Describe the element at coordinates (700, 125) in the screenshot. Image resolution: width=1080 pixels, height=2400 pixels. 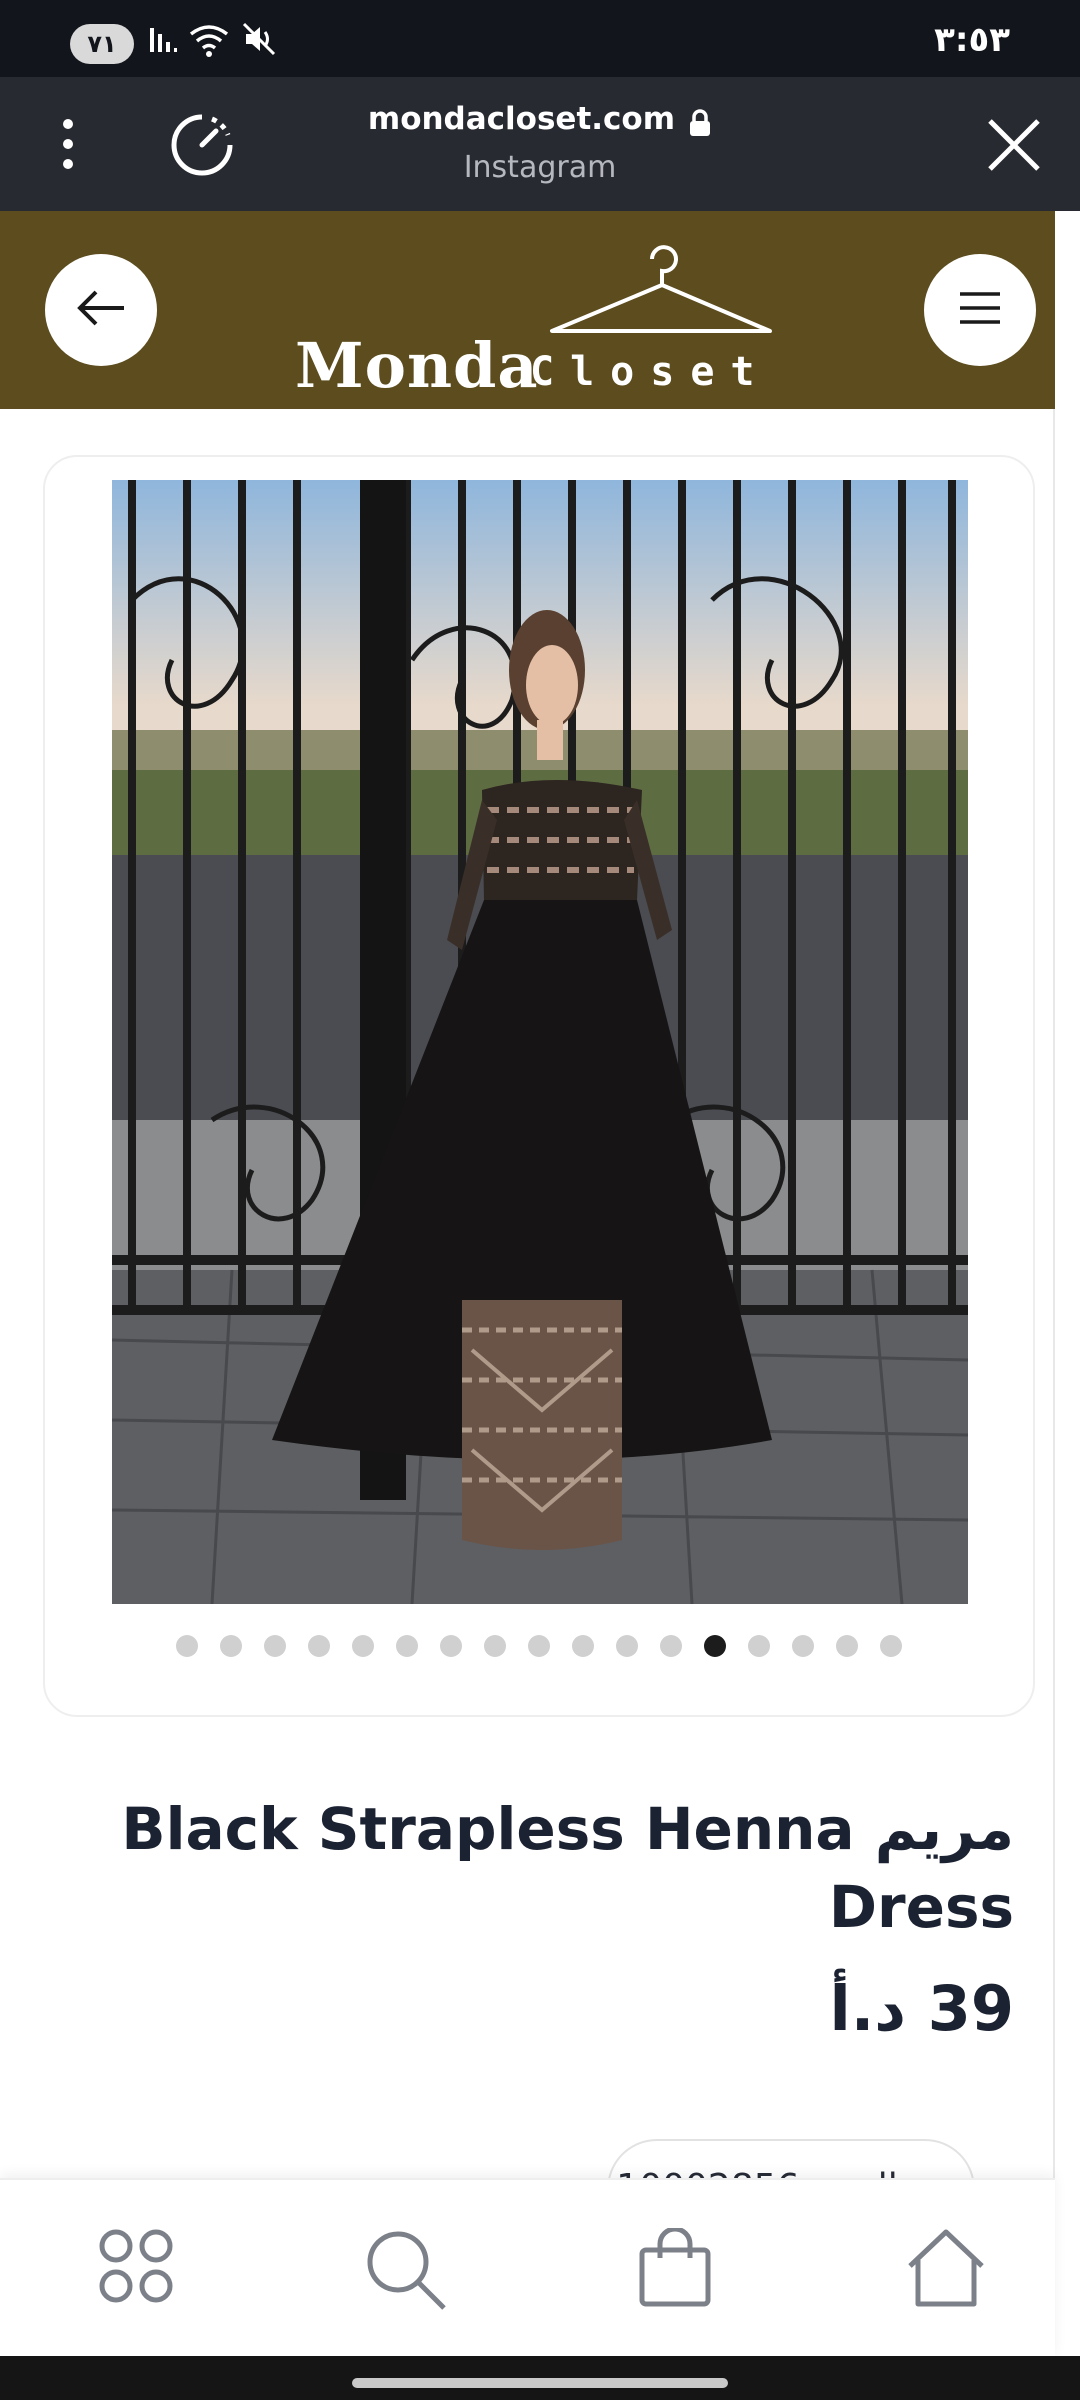
I see `lock-icon` at that location.